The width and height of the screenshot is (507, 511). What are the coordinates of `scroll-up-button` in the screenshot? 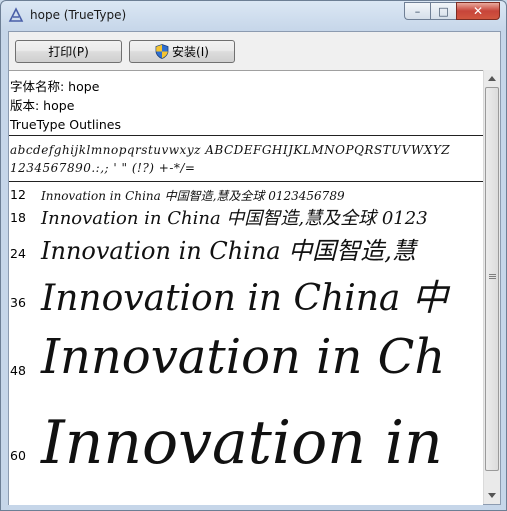 It's located at (492, 78).